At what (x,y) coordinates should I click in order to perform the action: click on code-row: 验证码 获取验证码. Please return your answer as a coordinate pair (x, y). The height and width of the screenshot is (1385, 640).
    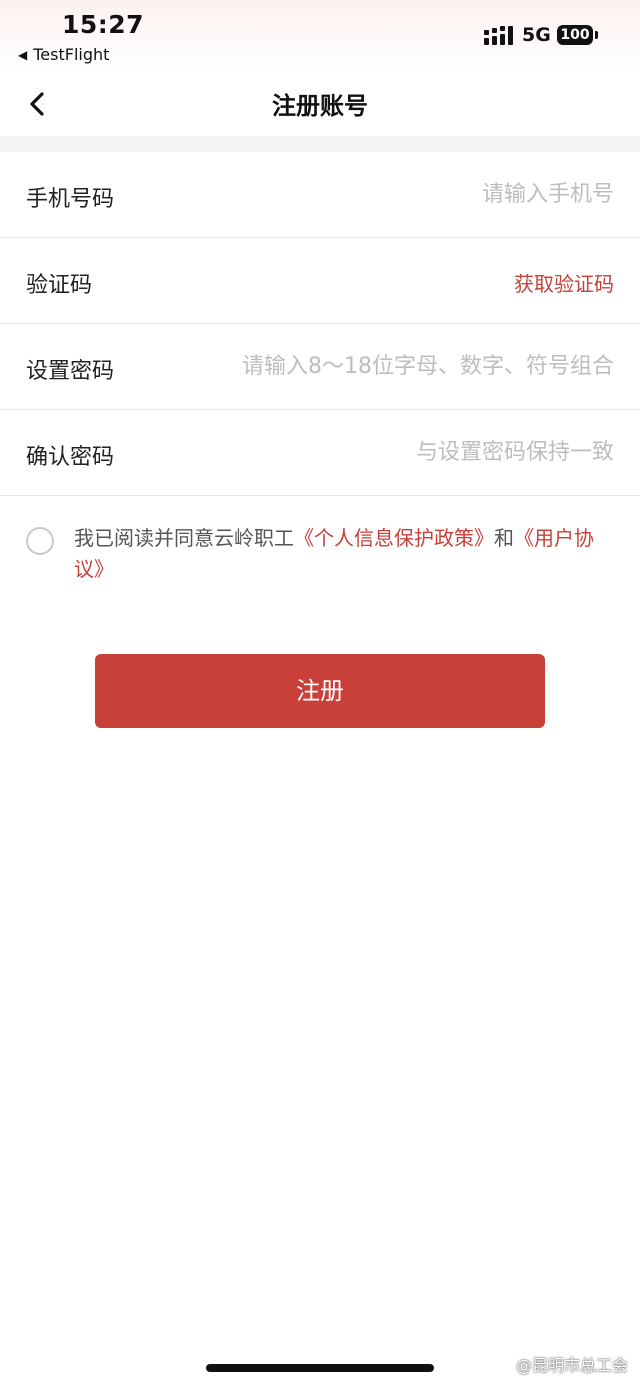
    Looking at the image, I should click on (320, 281).